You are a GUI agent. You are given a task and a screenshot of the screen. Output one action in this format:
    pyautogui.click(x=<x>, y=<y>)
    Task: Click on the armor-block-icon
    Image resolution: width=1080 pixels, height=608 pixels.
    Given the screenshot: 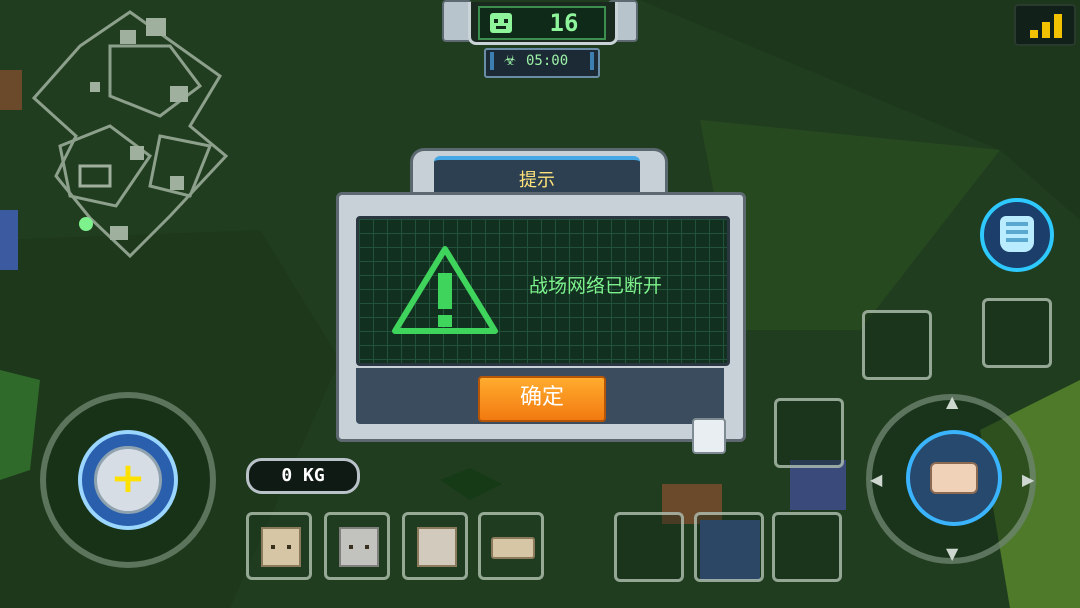 What is the action you would take?
    pyautogui.click(x=437, y=547)
    